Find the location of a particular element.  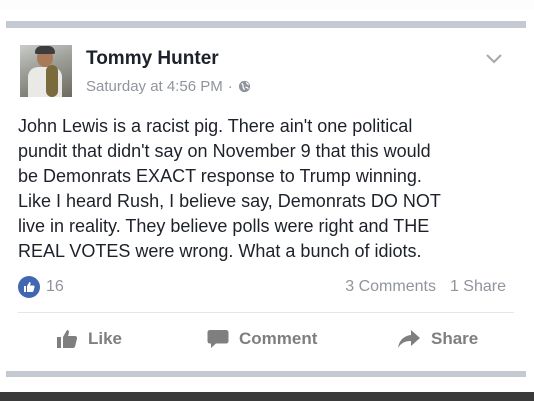

like-reaction-icon is located at coordinates (29, 287).